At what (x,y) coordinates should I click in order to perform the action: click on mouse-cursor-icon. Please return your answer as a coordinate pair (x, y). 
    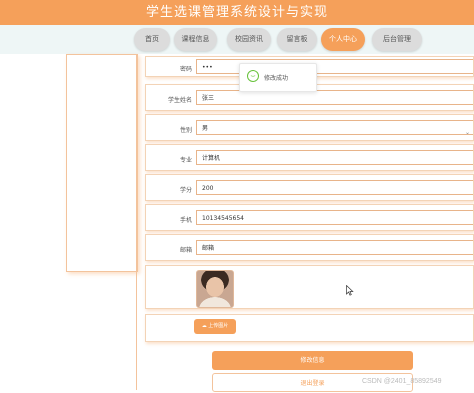
    Looking at the image, I should click on (350, 290).